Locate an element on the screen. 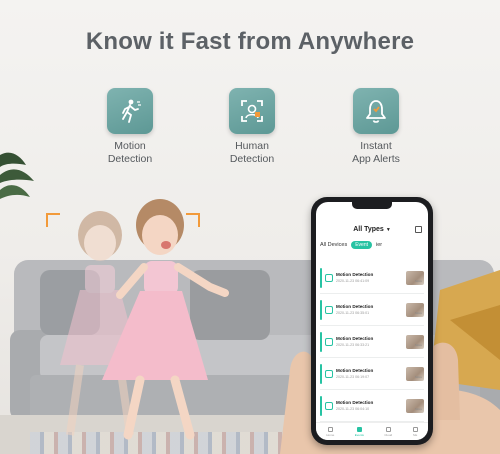  event-type-dropdown: All Types ▼ is located at coordinates (372, 229).